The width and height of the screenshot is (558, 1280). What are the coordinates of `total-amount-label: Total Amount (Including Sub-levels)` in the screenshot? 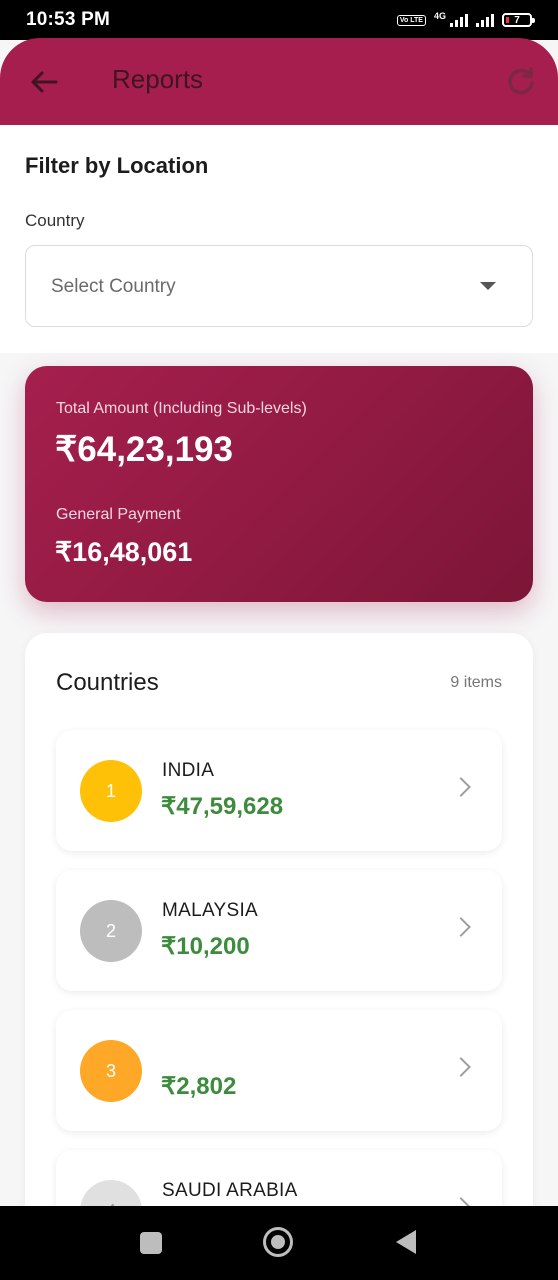 It's located at (181, 408).